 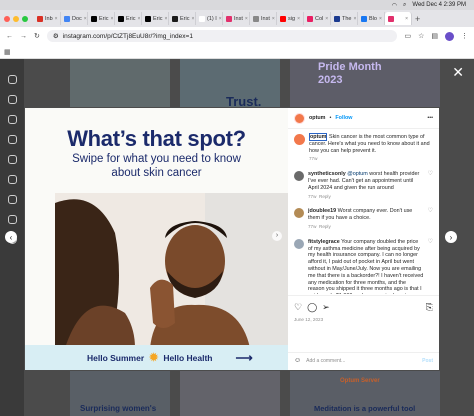 I want to click on search-icon, so click(x=12, y=119).